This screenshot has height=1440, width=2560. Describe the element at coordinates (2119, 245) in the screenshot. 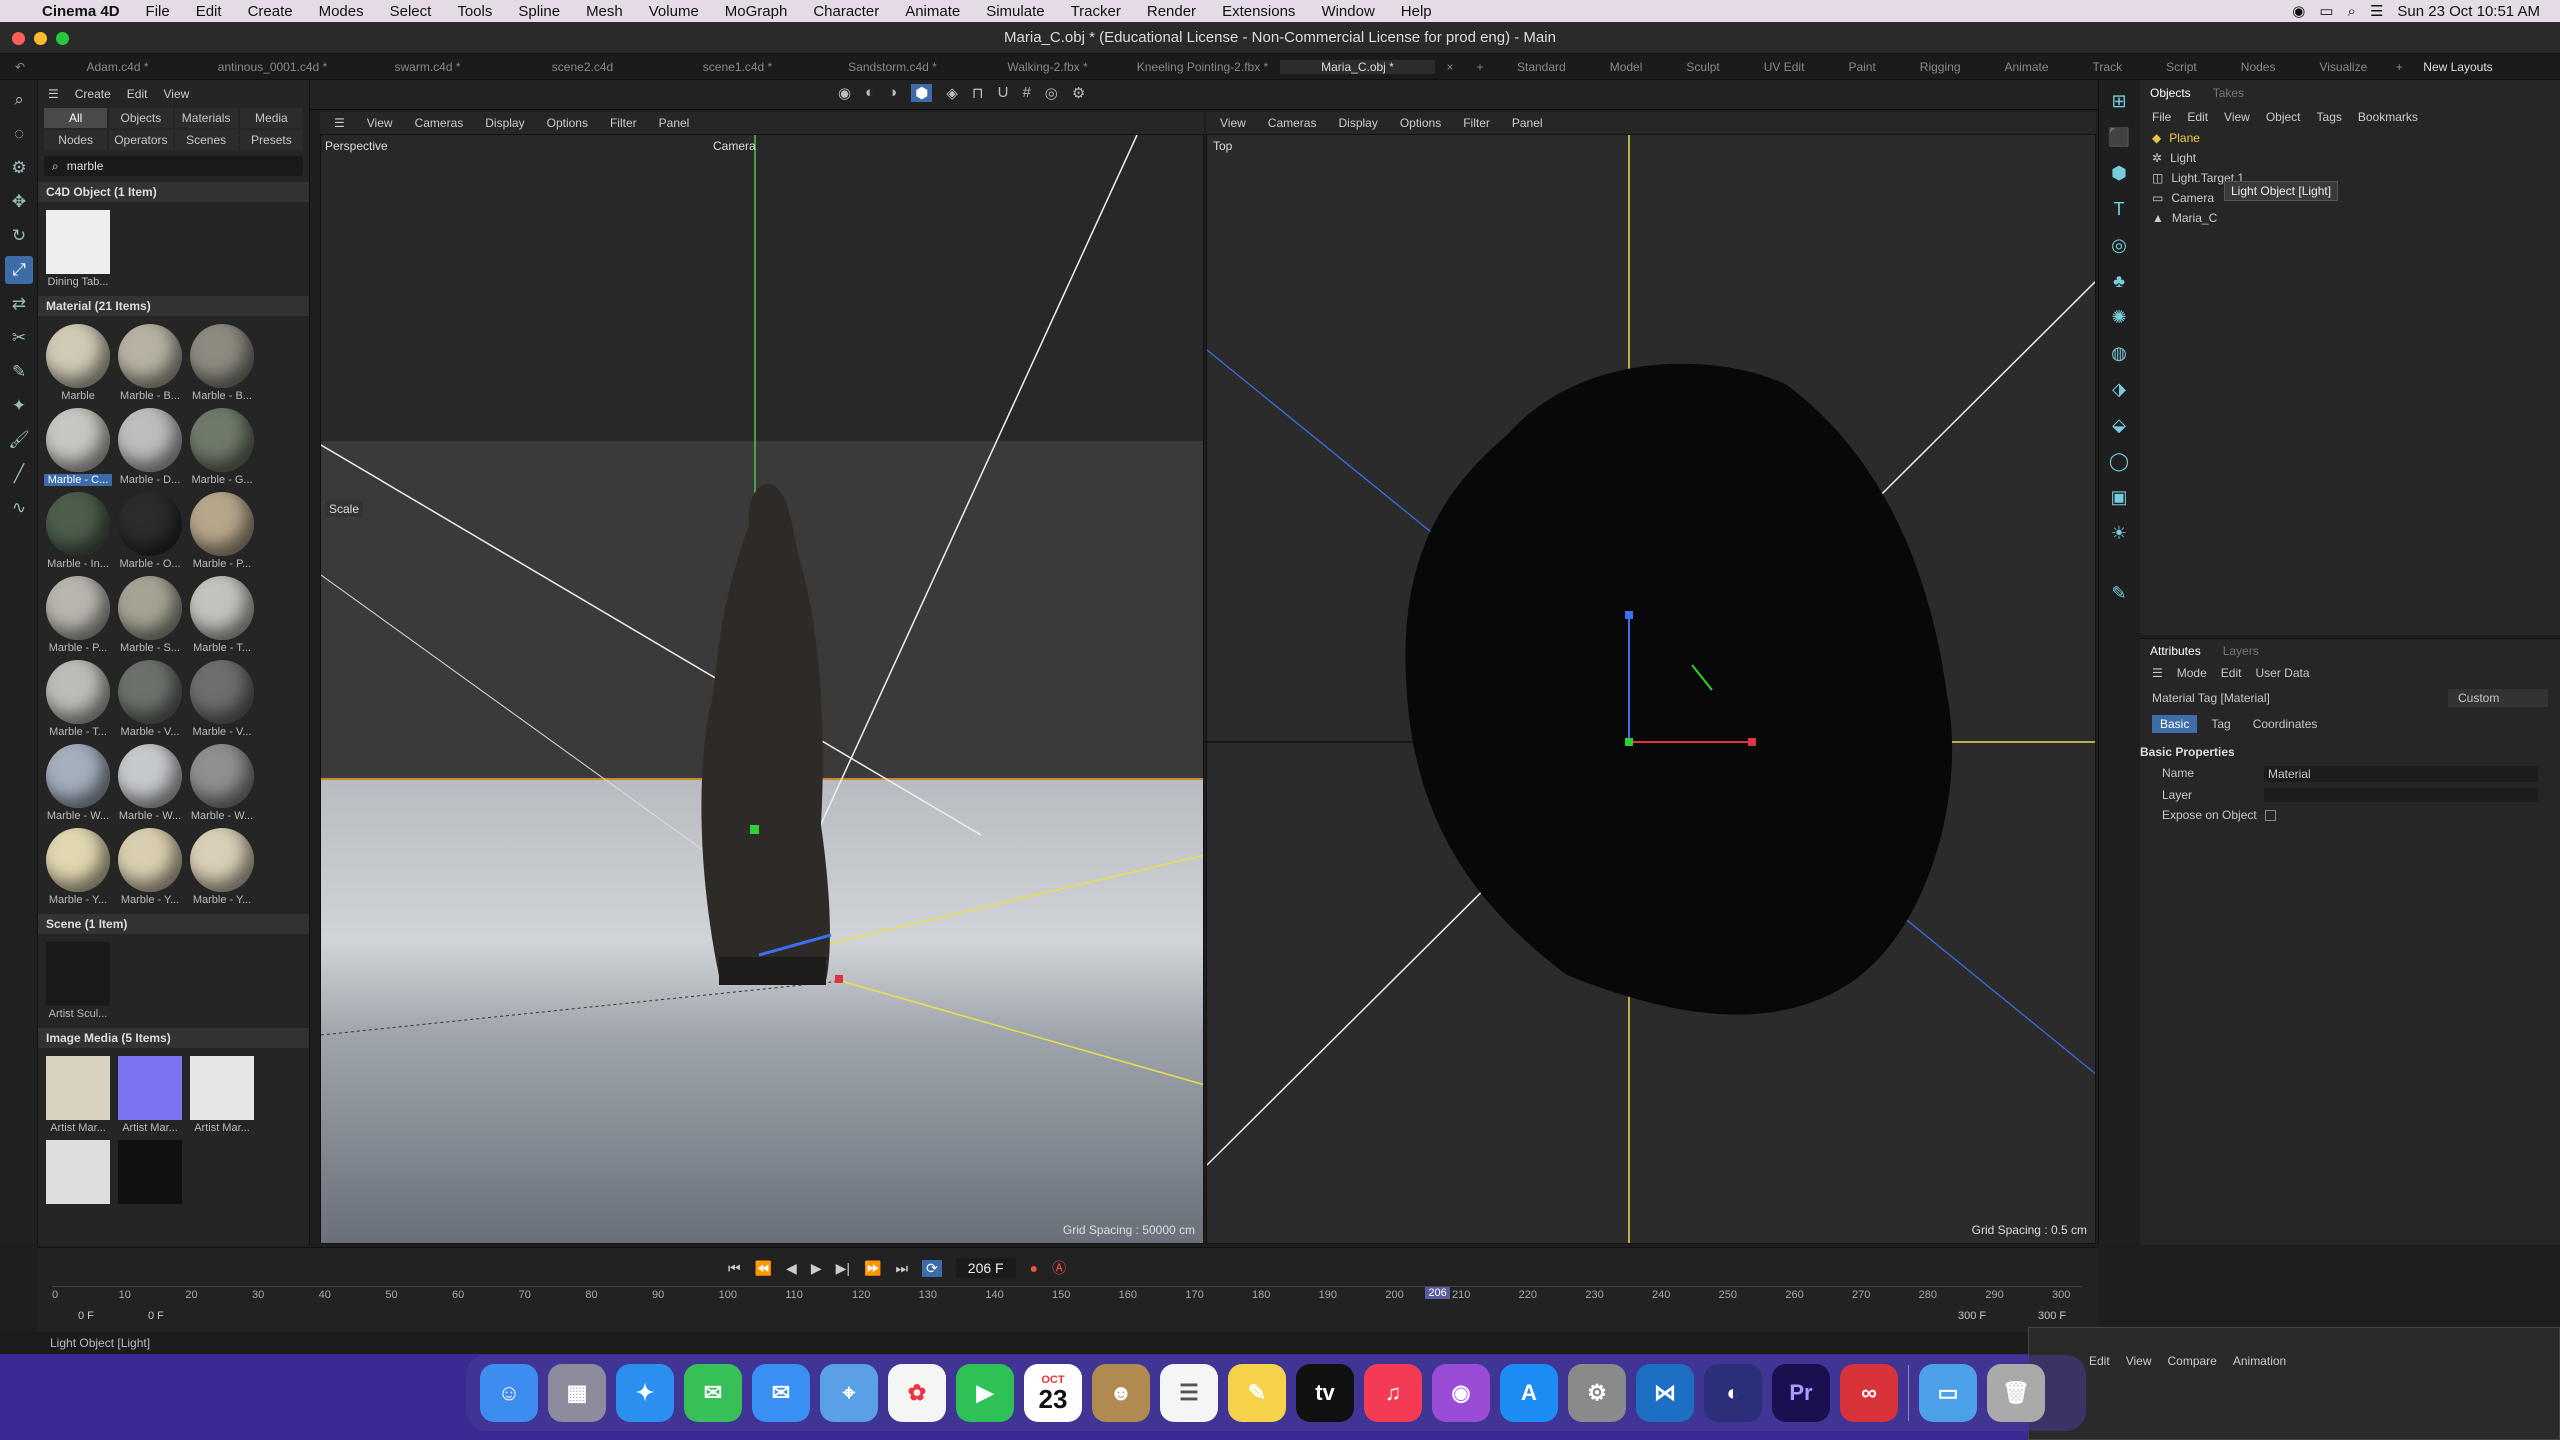

I see `generator-icon: ◎` at that location.